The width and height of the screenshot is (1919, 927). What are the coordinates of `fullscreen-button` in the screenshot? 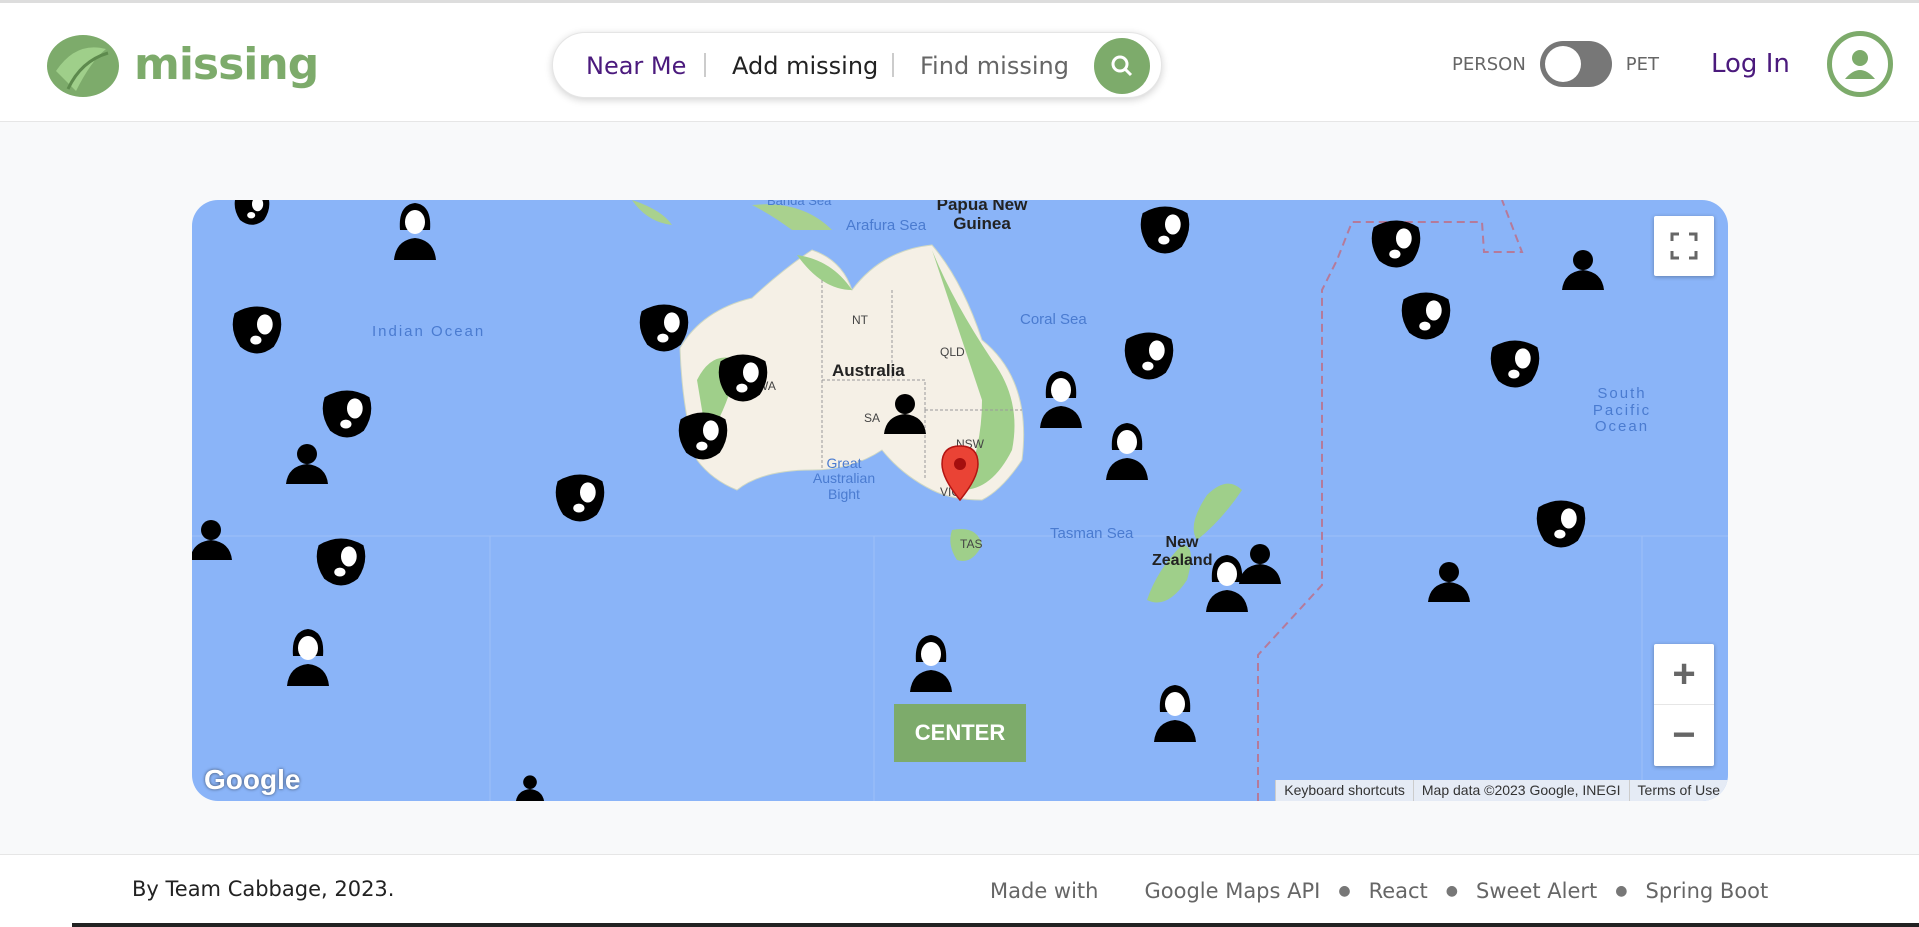 It's located at (1684, 246).